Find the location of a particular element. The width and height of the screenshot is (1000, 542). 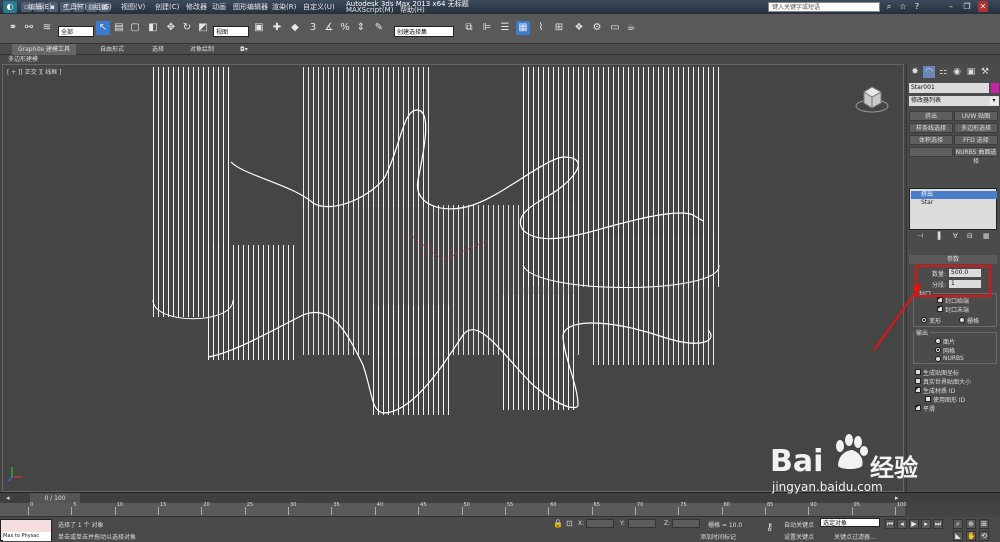

app-logo-icon: ◐ is located at coordinates (10, 7).